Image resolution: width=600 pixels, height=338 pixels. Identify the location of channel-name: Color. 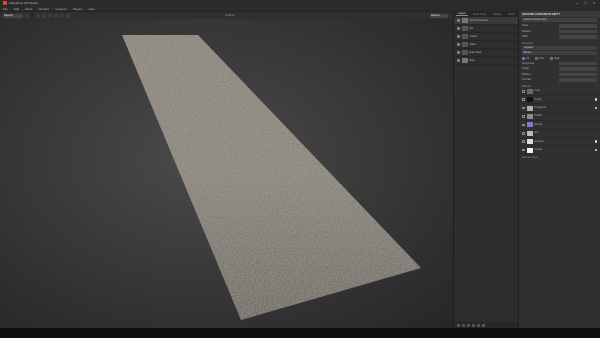
(537, 91).